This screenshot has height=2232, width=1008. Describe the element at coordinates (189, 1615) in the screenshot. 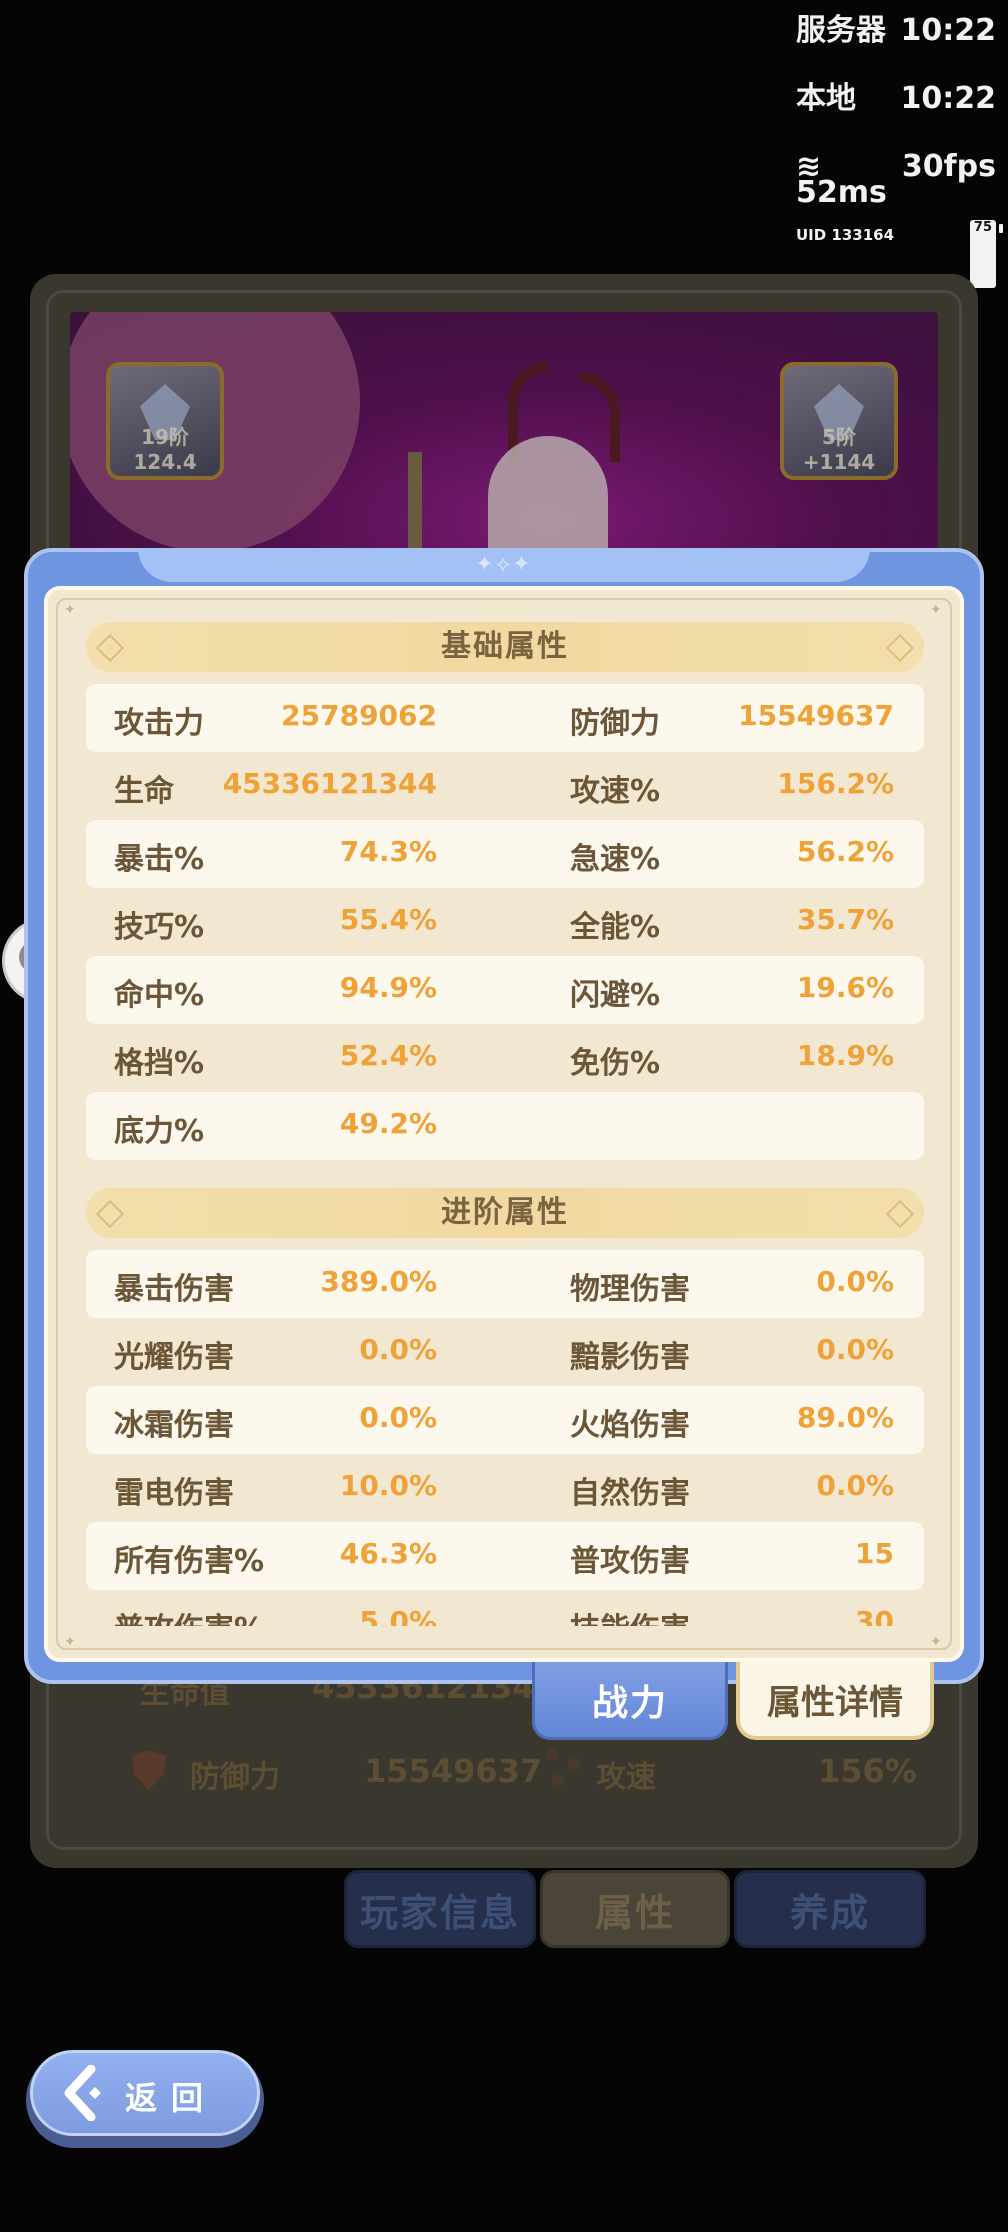

I see `attribute-name: 普攻伤害%` at that location.